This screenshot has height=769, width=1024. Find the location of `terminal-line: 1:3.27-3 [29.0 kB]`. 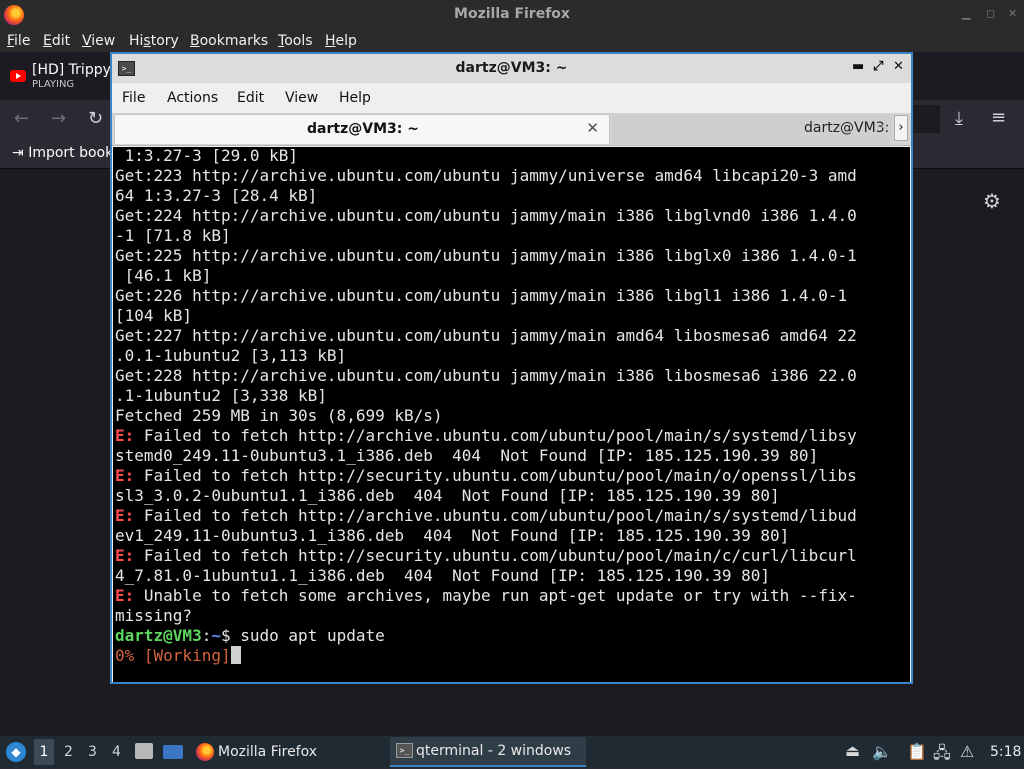

terminal-line: 1:3.27-3 [29.0 kB] is located at coordinates (486, 156).